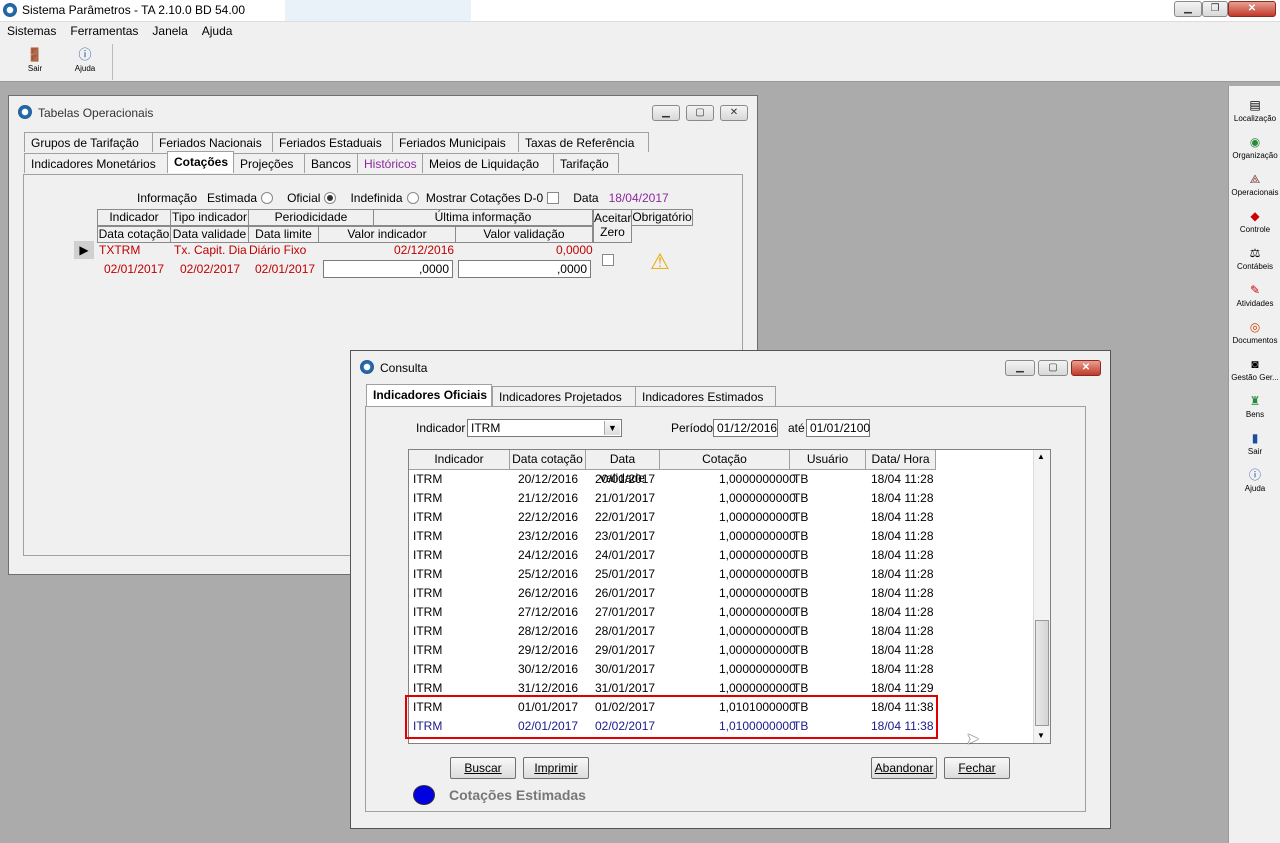 The height and width of the screenshot is (843, 1280). I want to click on tab-feriados-nacionais: Feriados Nacionais, so click(212, 142).